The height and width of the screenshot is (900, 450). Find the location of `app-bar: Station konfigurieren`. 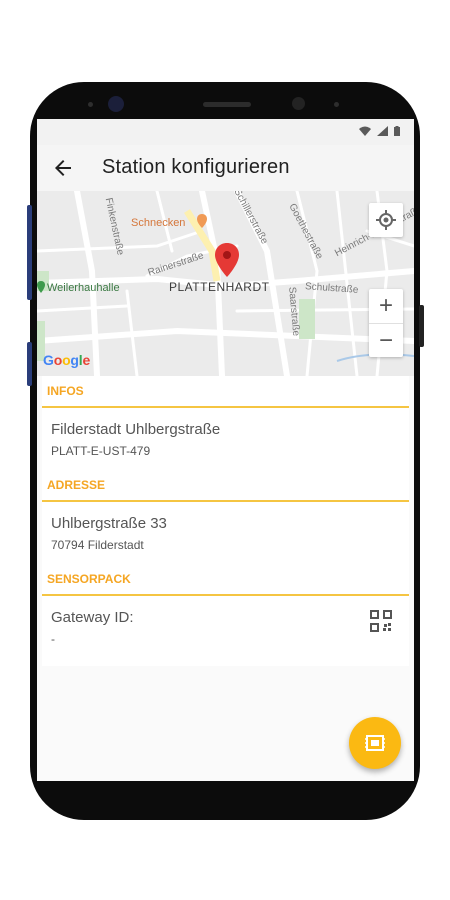

app-bar: Station konfigurieren is located at coordinates (225, 168).